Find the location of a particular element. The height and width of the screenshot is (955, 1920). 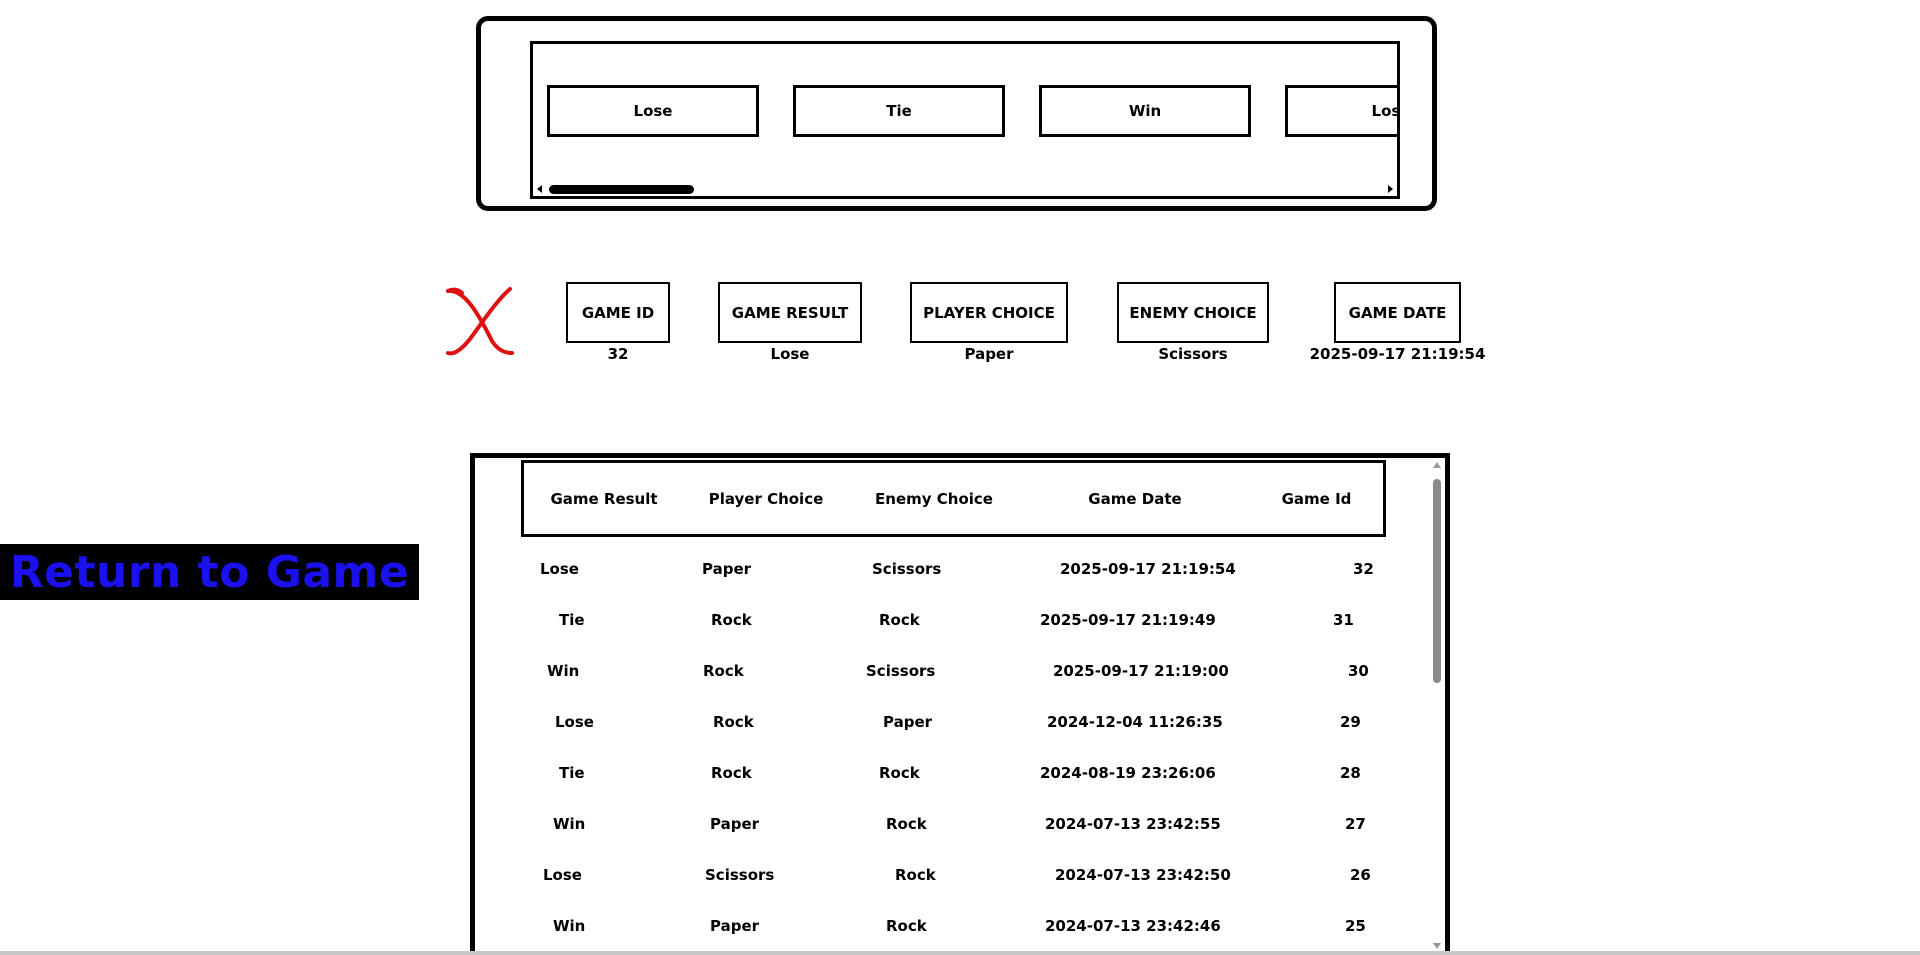

cell-game-id: 32 is located at coordinates (1363, 568).